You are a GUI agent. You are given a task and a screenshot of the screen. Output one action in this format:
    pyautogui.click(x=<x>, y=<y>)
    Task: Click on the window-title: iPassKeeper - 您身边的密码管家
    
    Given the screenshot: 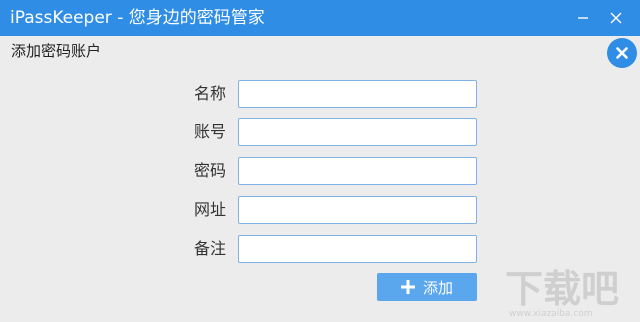 What is the action you would take?
    pyautogui.click(x=137, y=18)
    